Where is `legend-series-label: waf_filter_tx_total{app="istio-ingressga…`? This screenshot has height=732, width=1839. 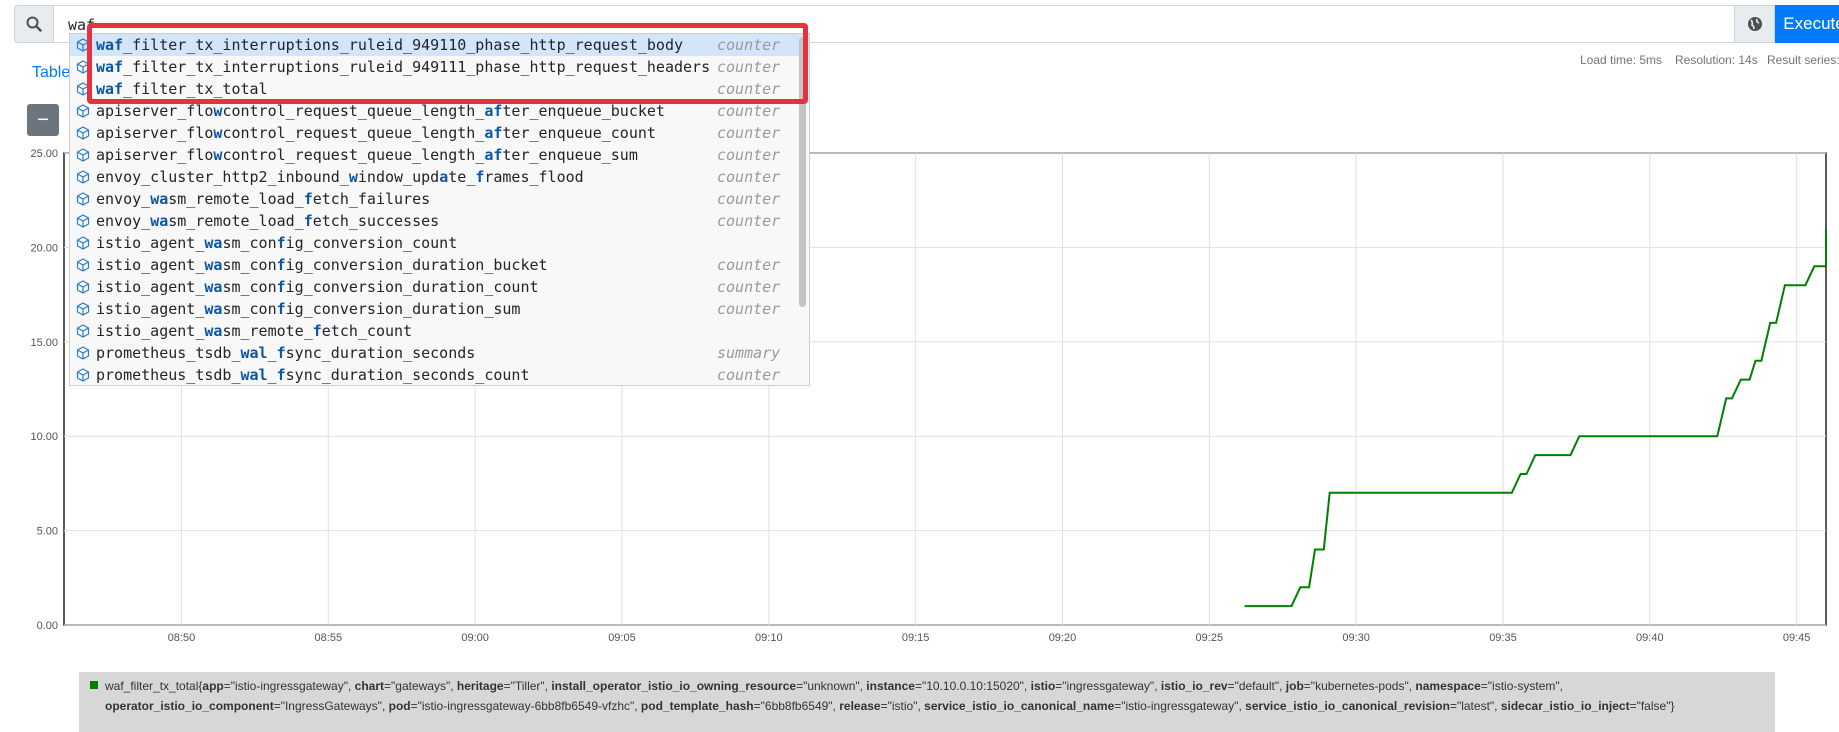 legend-series-label: waf_filter_tx_total{app="istio-ingressga… is located at coordinates (890, 696).